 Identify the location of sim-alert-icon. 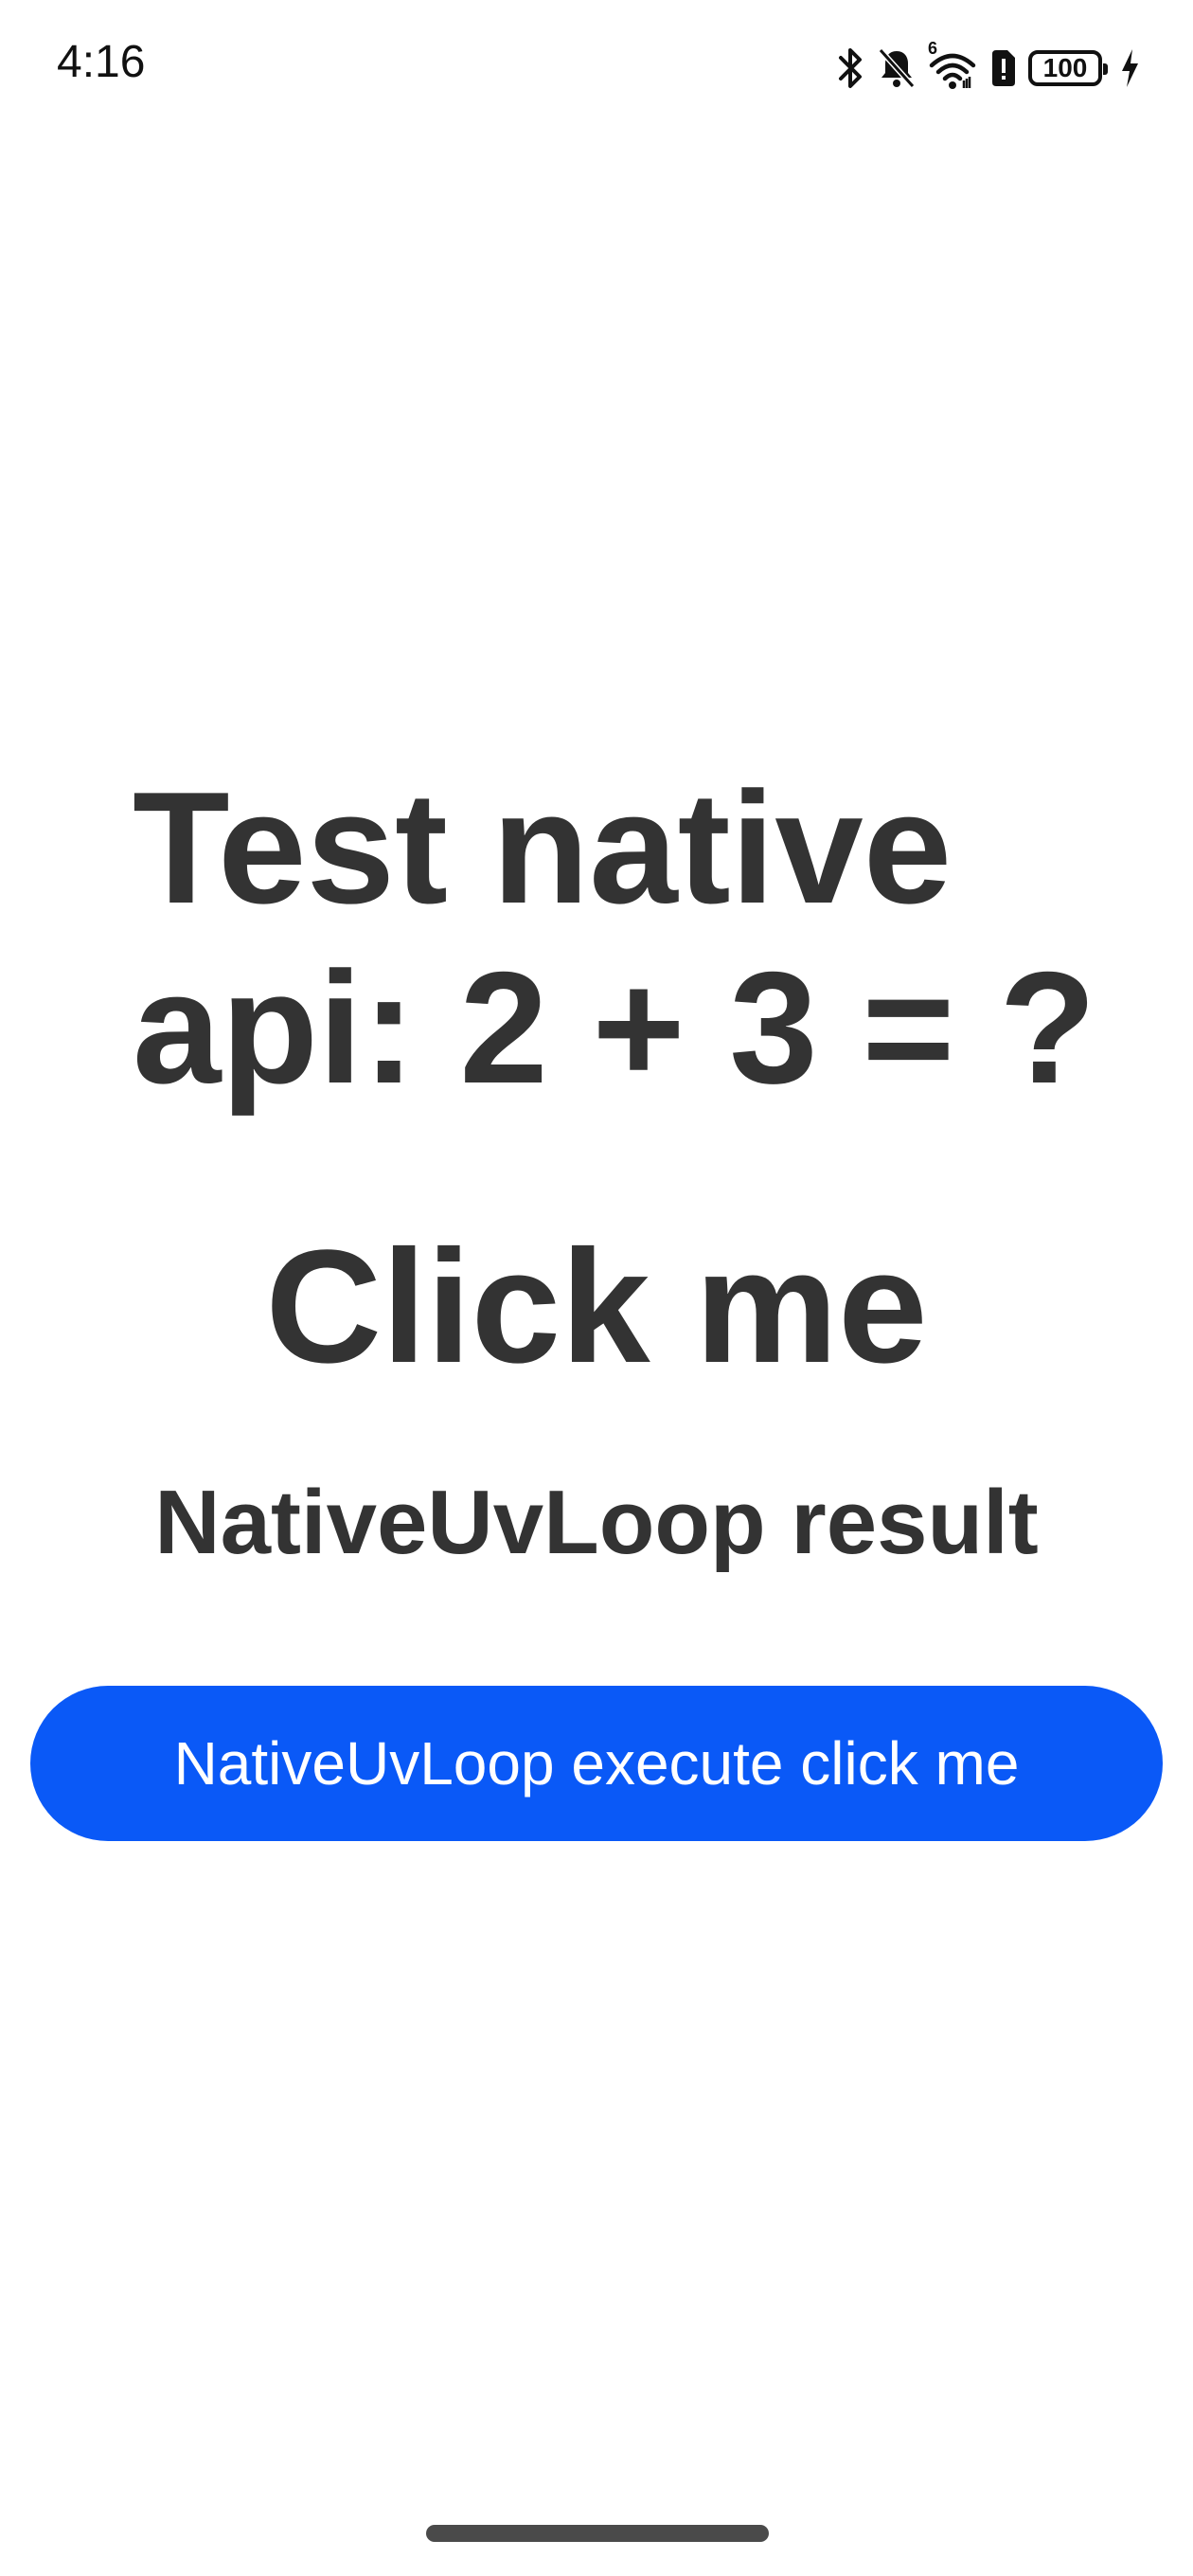
(1002, 68).